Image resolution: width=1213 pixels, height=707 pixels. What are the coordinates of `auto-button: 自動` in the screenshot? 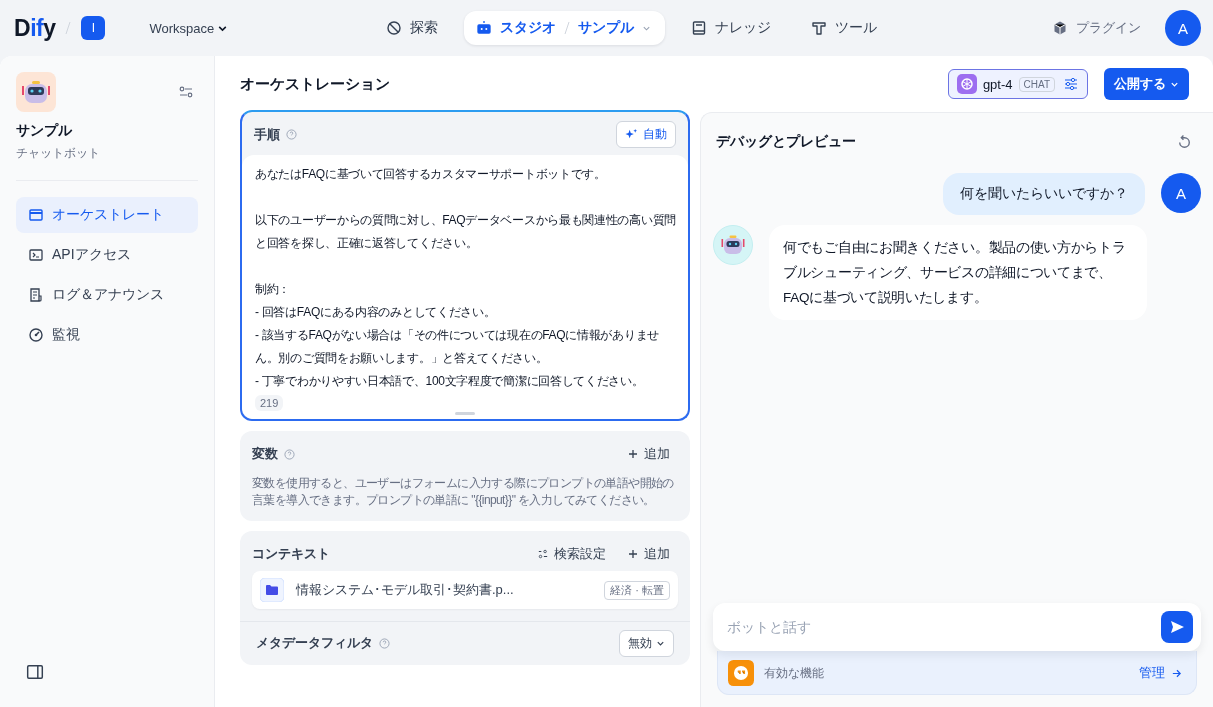 It's located at (646, 134).